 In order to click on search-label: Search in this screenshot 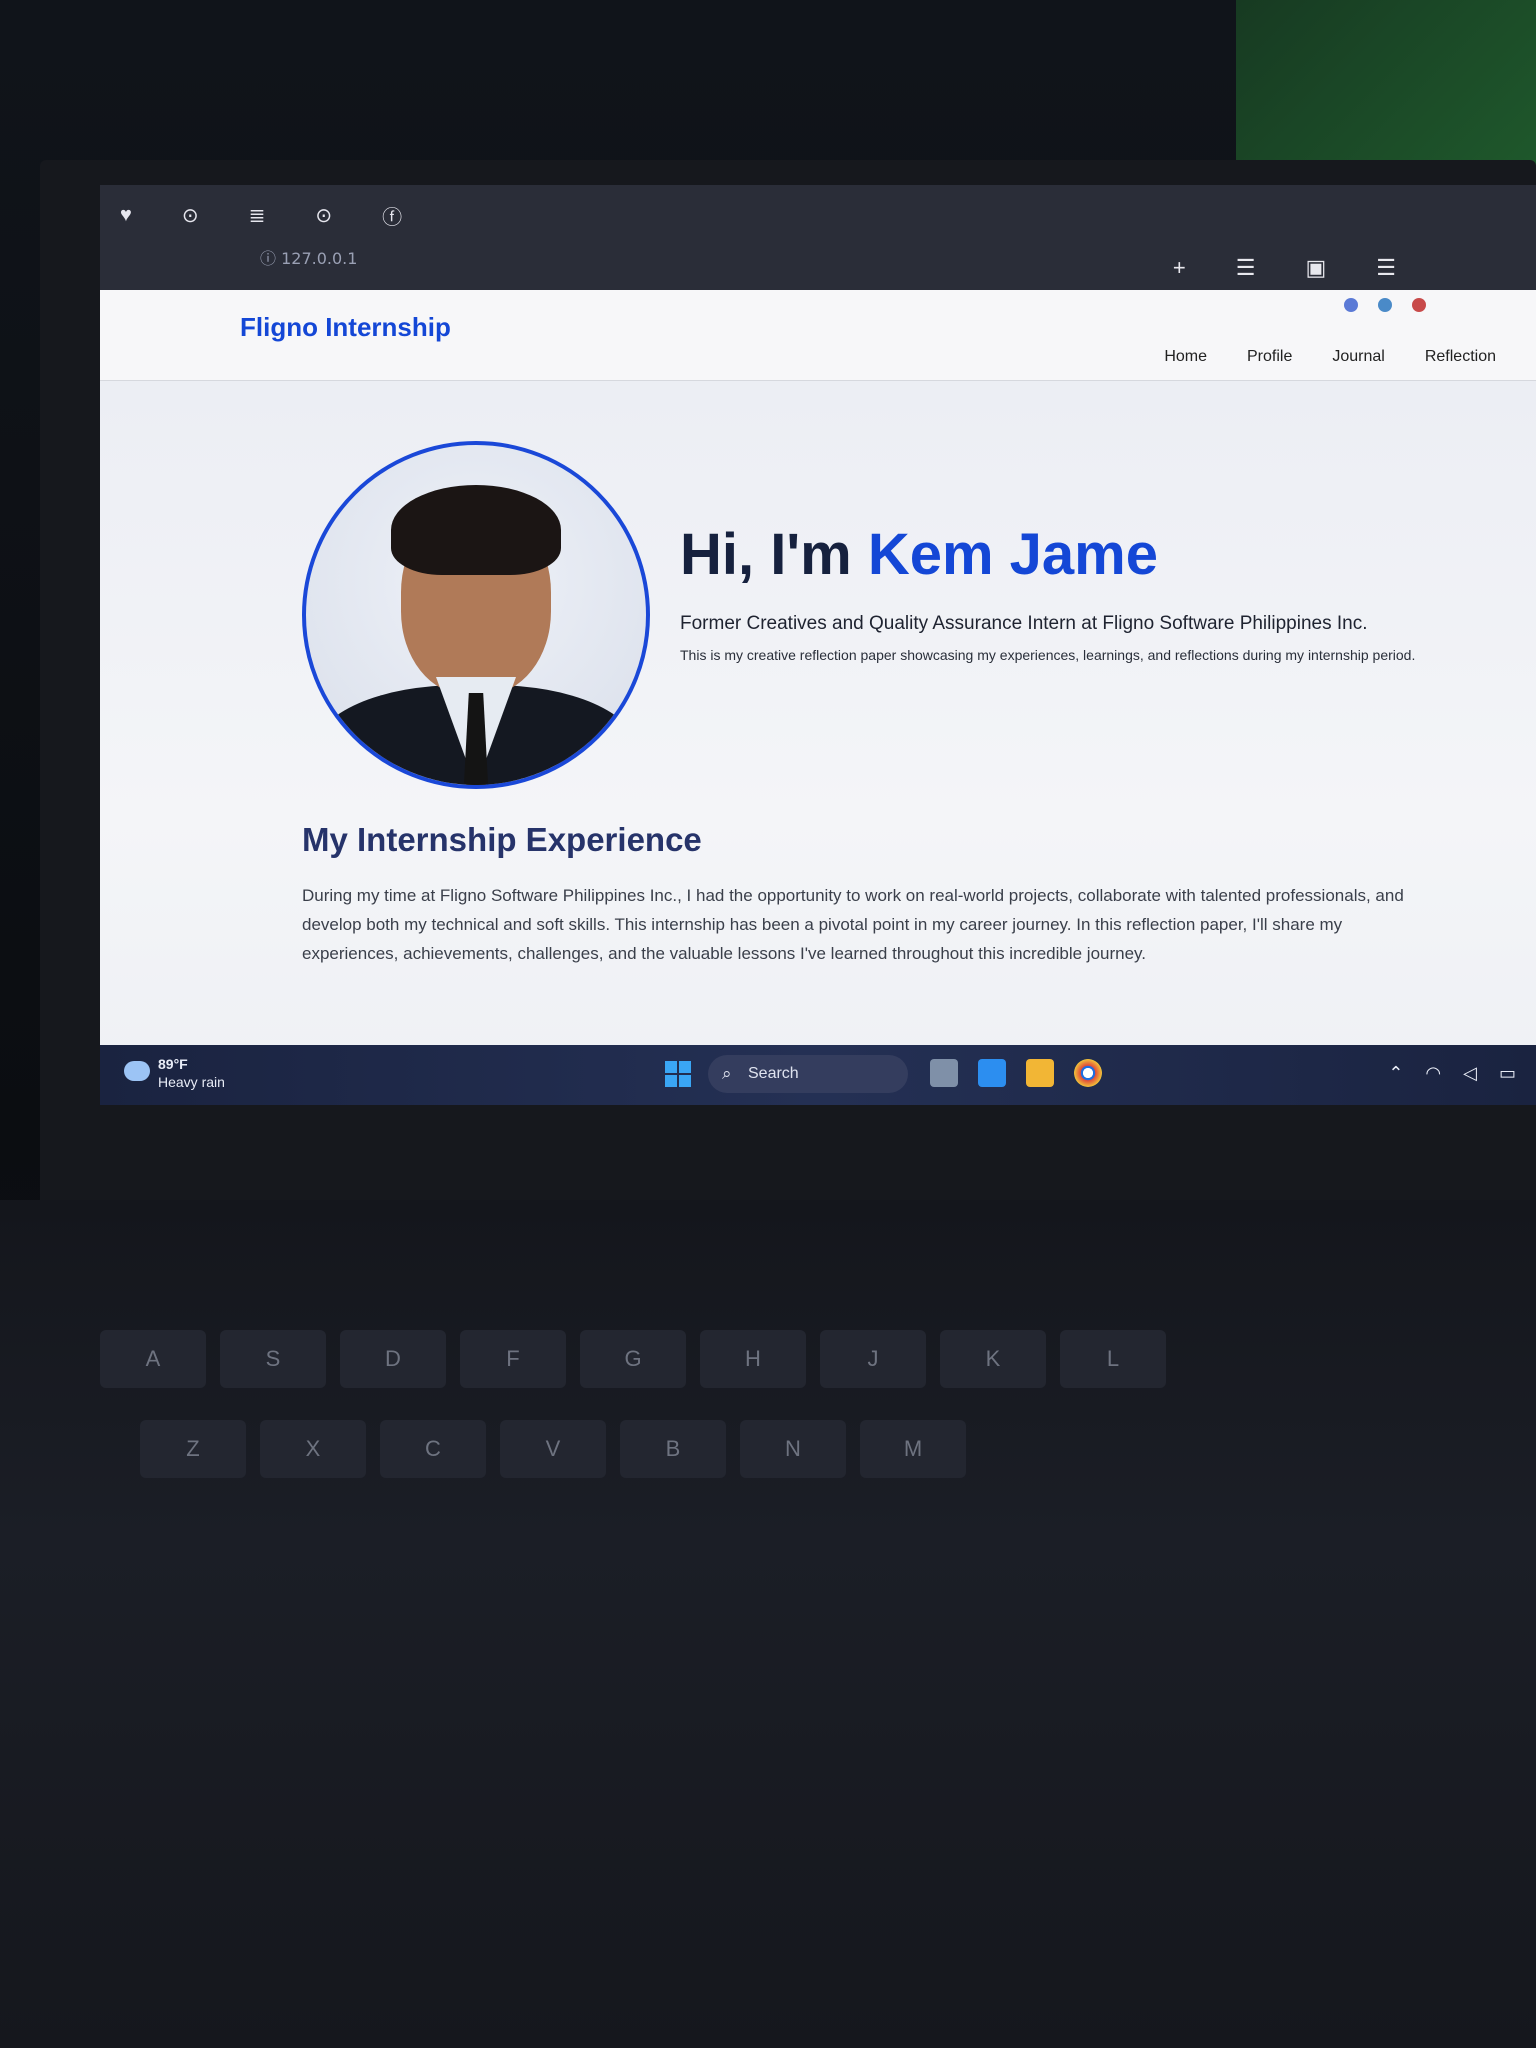, I will do `click(773, 1073)`.